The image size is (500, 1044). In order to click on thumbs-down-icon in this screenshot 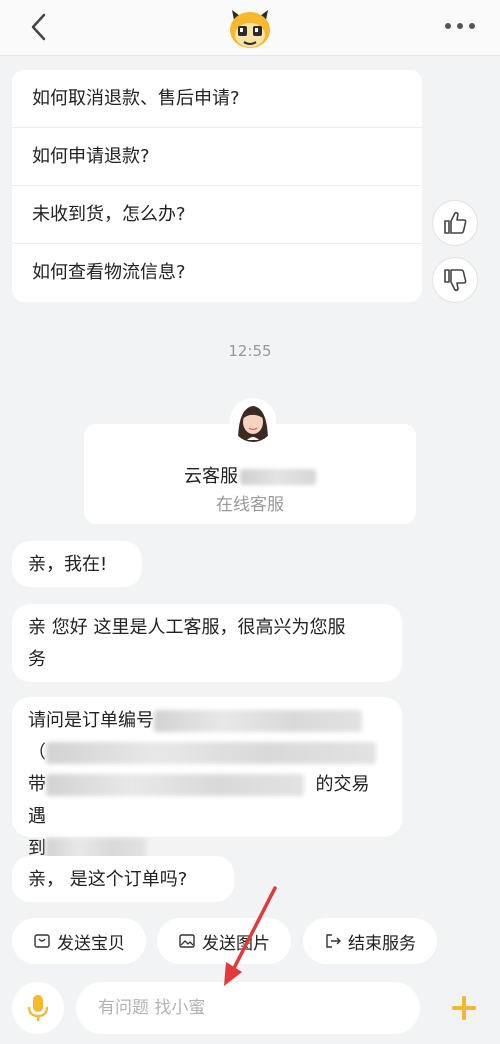, I will do `click(455, 280)`.